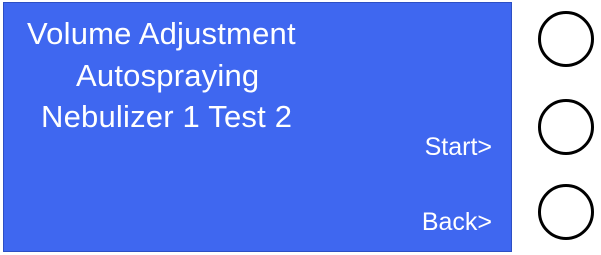 The height and width of the screenshot is (255, 601). What do you see at coordinates (456, 222) in the screenshot?
I see `back-softkey-label: Back>` at bounding box center [456, 222].